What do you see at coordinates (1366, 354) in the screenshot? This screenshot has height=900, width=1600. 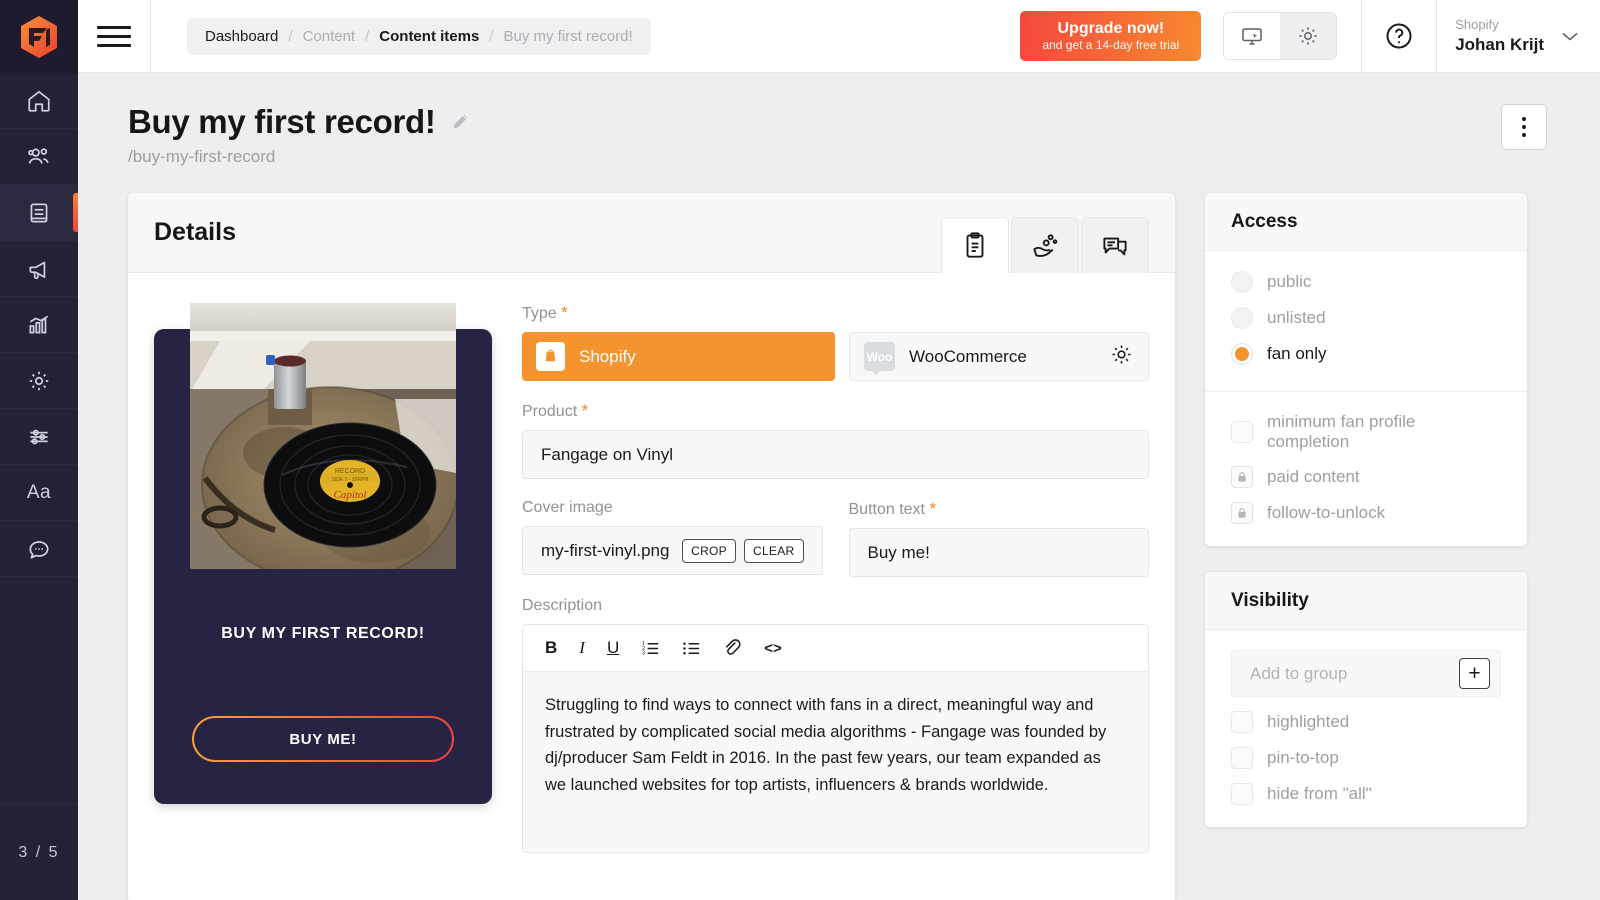 I see `access-option-fan-only: fan only` at bounding box center [1366, 354].